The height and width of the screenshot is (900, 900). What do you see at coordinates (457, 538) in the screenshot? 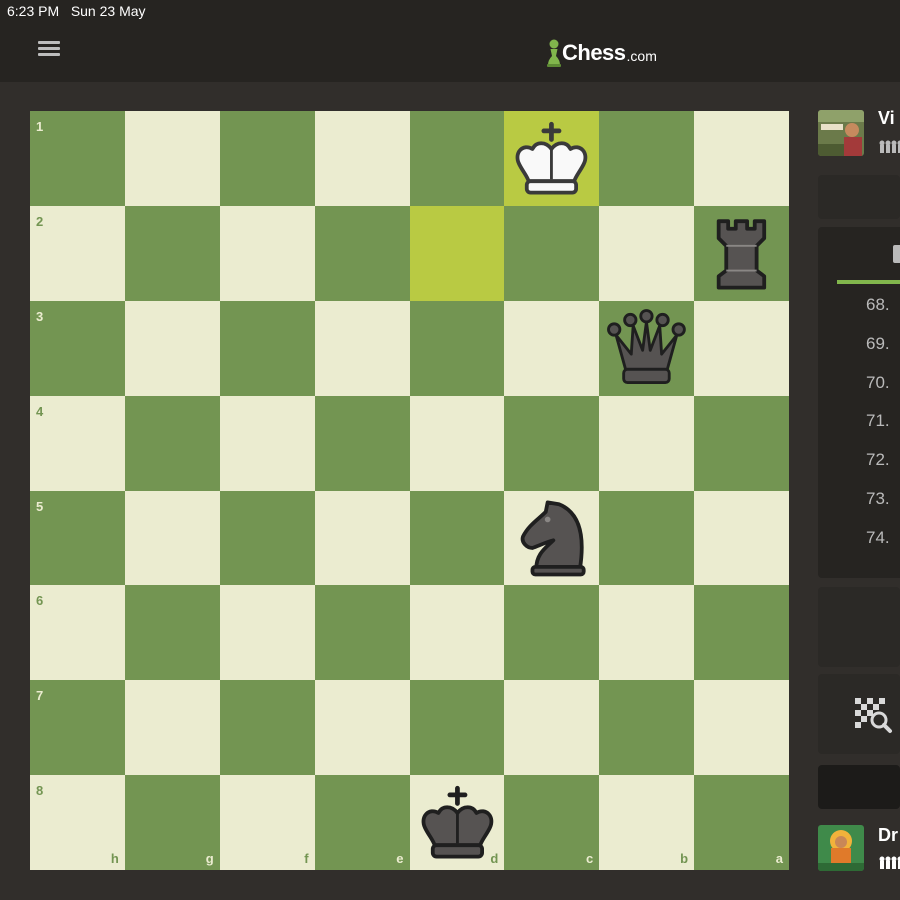
I see `square-d5` at bounding box center [457, 538].